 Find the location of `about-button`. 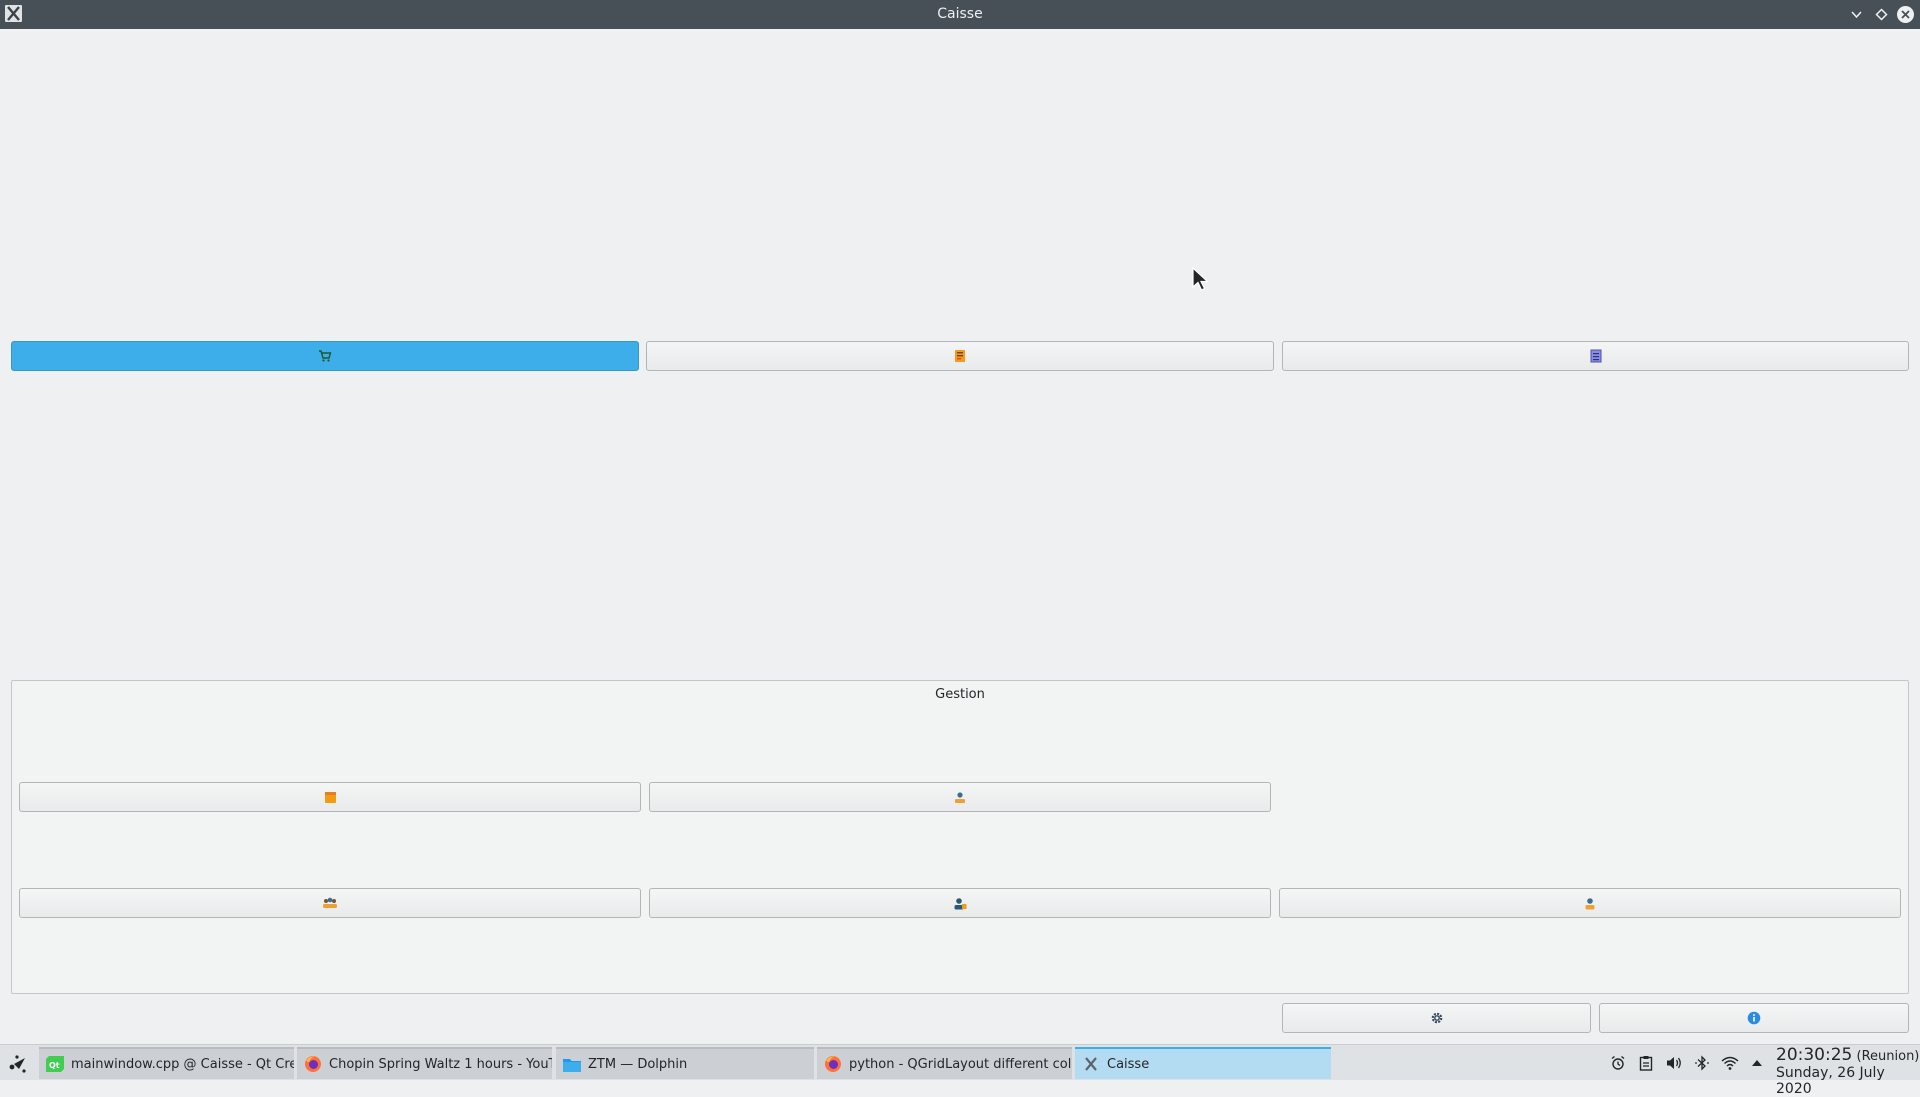

about-button is located at coordinates (1754, 1018).